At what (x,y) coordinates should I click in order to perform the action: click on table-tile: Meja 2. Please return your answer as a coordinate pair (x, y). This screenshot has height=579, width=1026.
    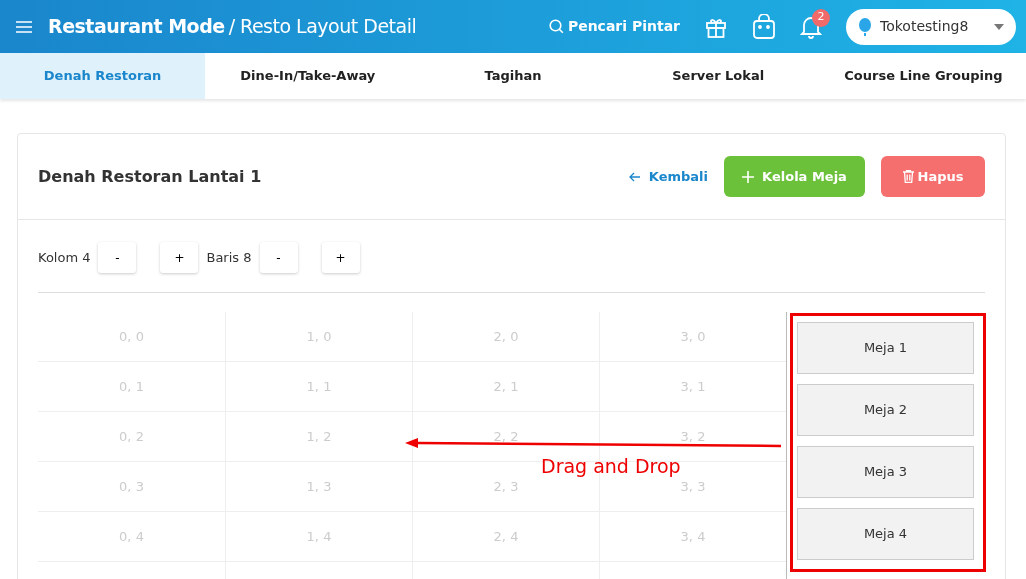
    Looking at the image, I should click on (885, 410).